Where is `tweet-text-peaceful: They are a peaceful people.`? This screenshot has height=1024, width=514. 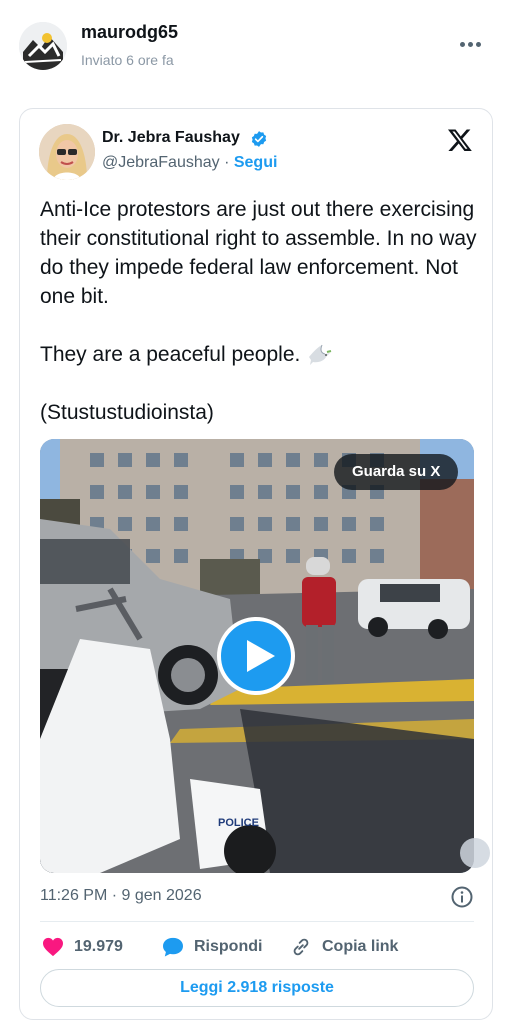
tweet-text-peaceful: They are a peaceful people. is located at coordinates (170, 354).